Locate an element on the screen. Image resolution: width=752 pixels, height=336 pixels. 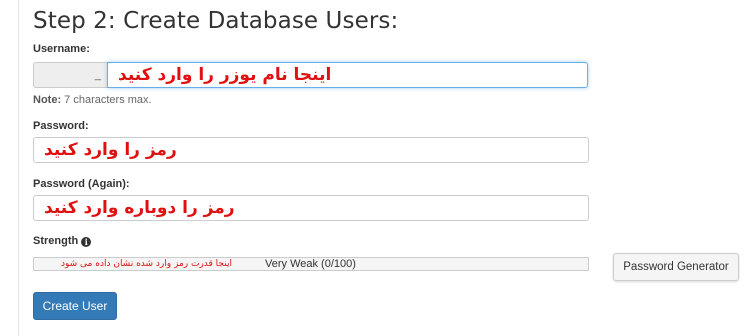
create-user-button: Create User is located at coordinates (75, 306).